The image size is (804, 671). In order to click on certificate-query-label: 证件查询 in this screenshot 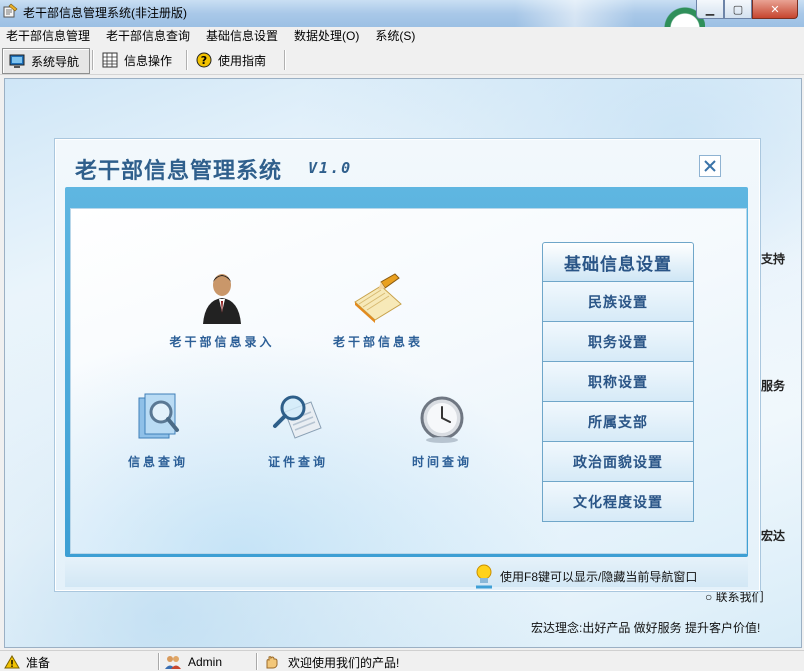, I will do `click(297, 462)`.